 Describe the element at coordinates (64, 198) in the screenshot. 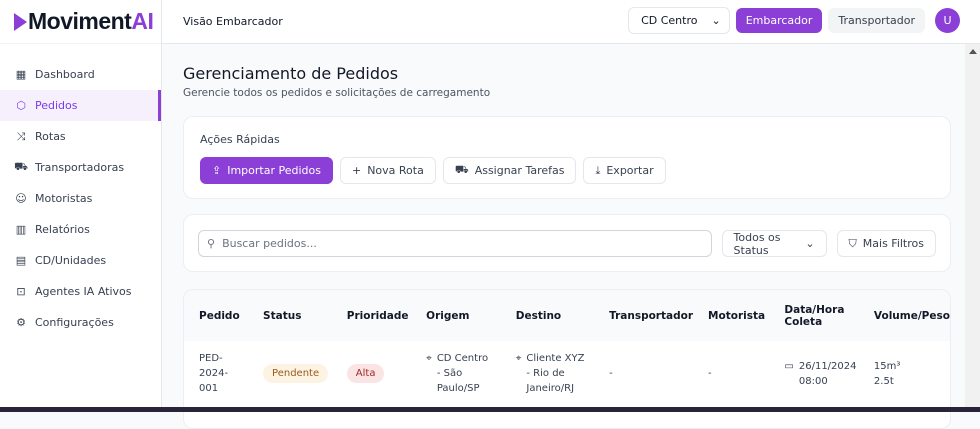

I see `sidebar-item-label: Motoristas` at that location.